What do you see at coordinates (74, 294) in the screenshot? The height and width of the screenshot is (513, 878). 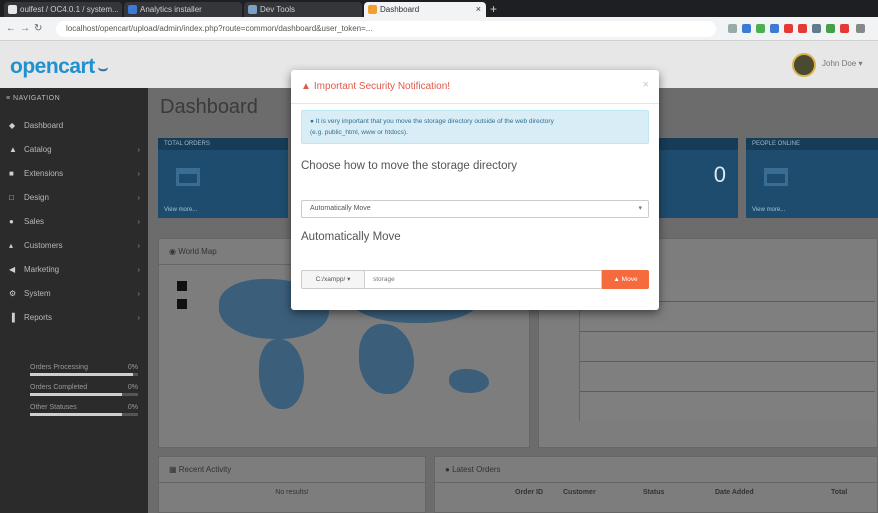 I see `sidebar-item-system: ⚙ System ›` at bounding box center [74, 294].